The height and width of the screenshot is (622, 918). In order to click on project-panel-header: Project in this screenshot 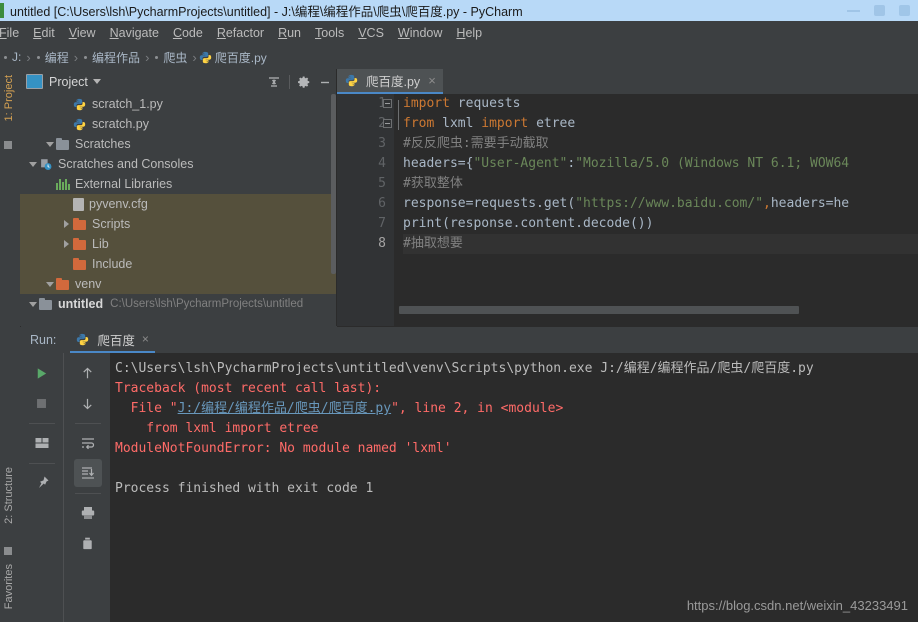, I will do `click(178, 81)`.